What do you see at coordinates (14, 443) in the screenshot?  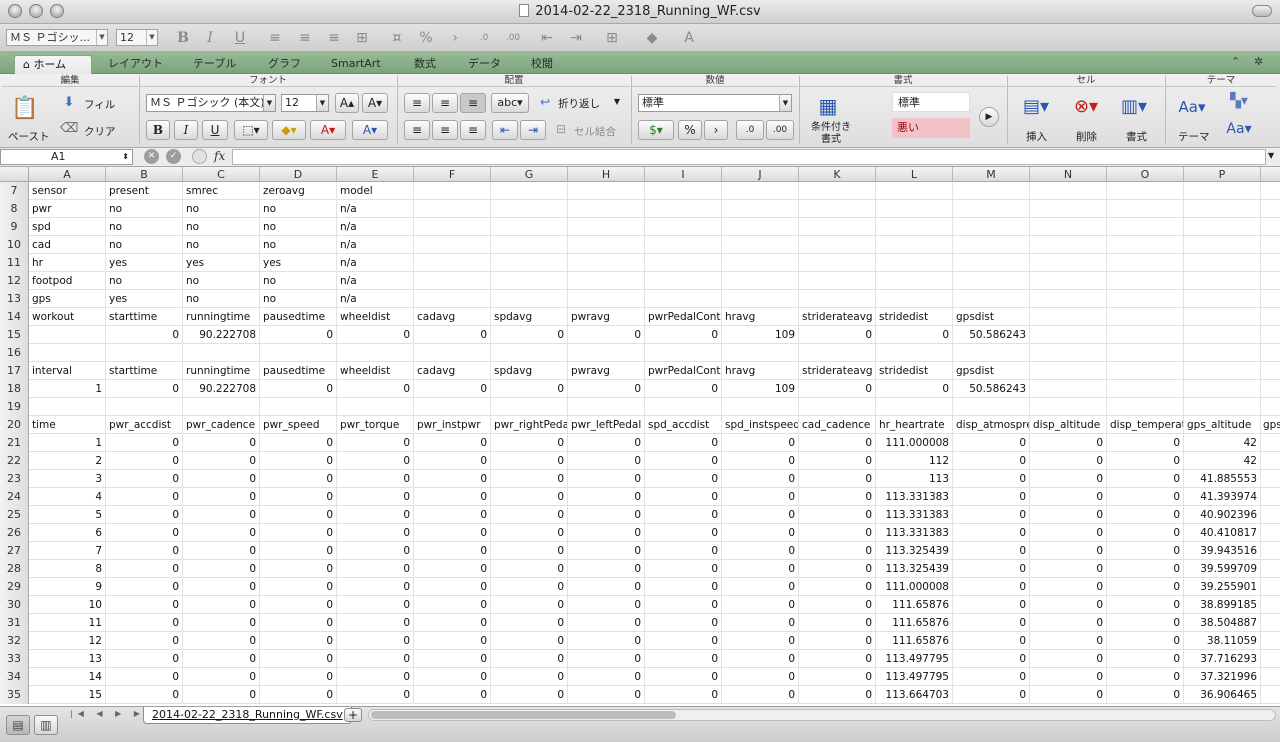 I see `row-header: 21` at bounding box center [14, 443].